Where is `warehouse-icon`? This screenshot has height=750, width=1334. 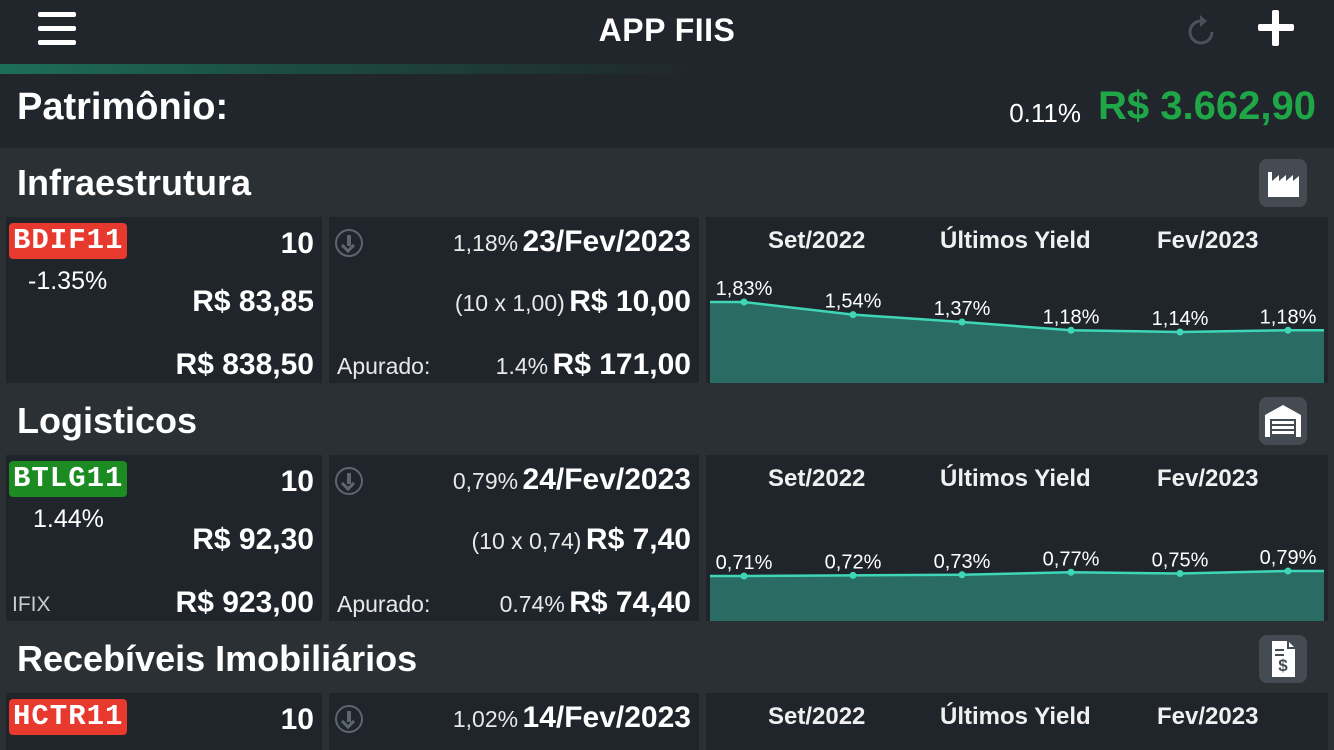 warehouse-icon is located at coordinates (1283, 421).